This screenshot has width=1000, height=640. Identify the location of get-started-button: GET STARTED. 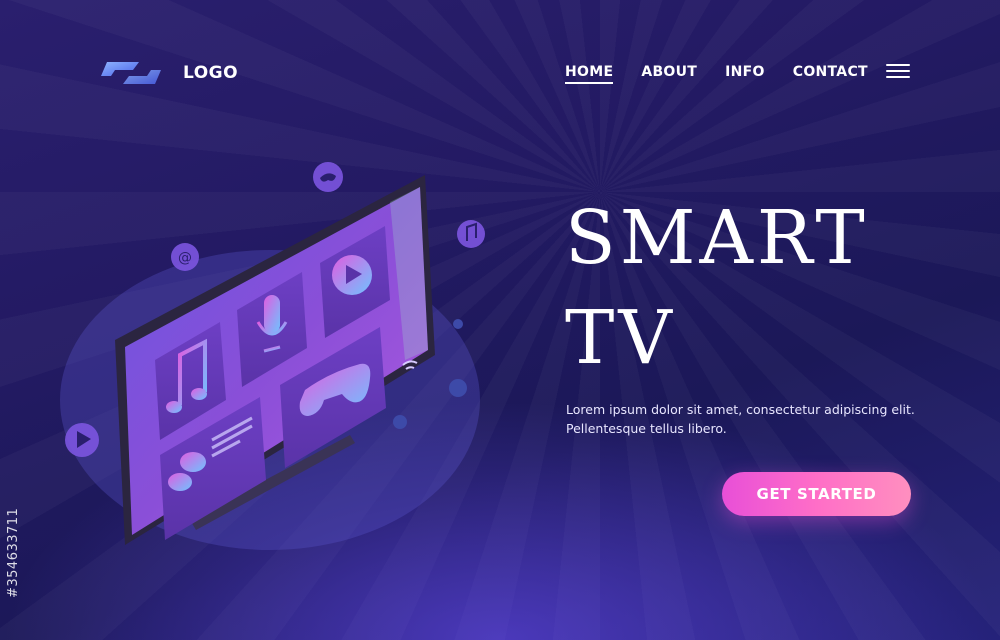
(816, 494).